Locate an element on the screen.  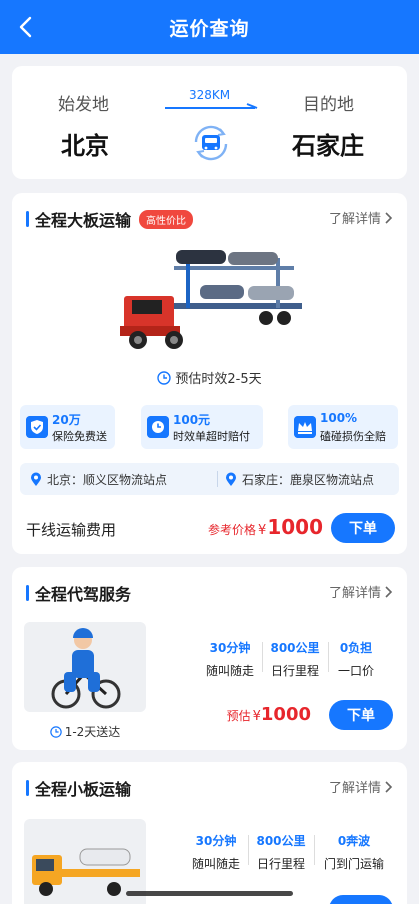
stat-desc: 一口价 is located at coordinates (355, 671).